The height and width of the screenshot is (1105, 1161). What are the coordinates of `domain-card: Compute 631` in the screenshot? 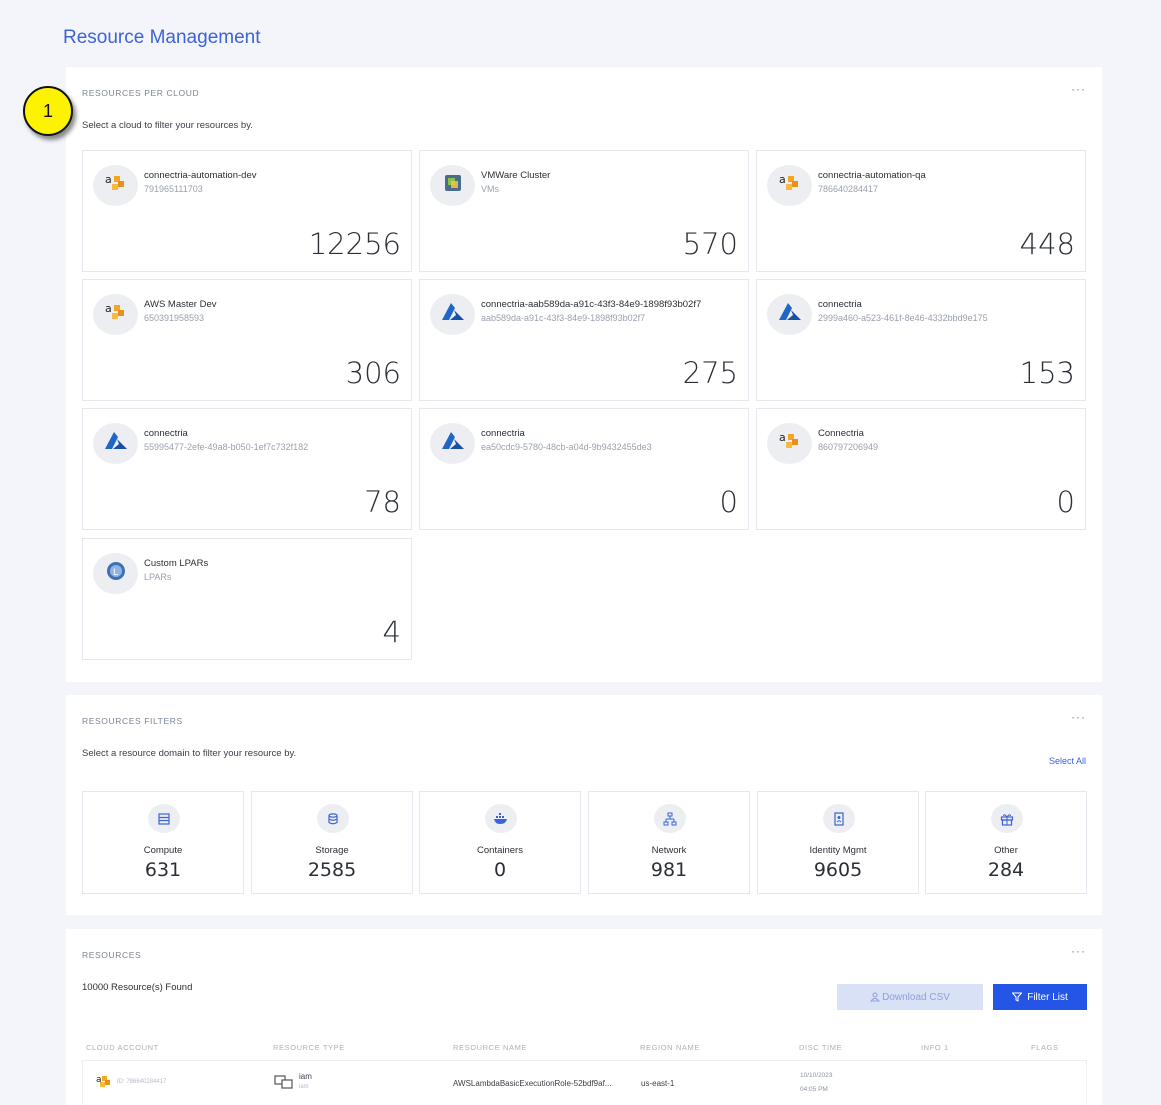 It's located at (163, 842).